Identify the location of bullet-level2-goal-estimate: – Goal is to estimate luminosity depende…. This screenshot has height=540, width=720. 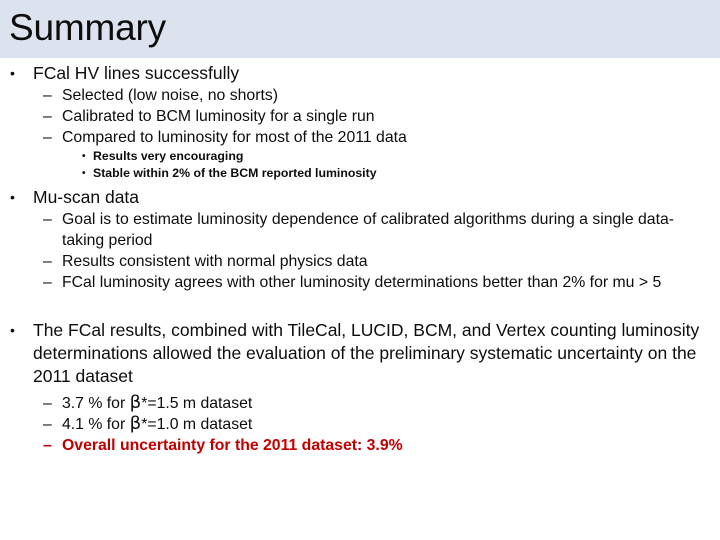
(360, 230).